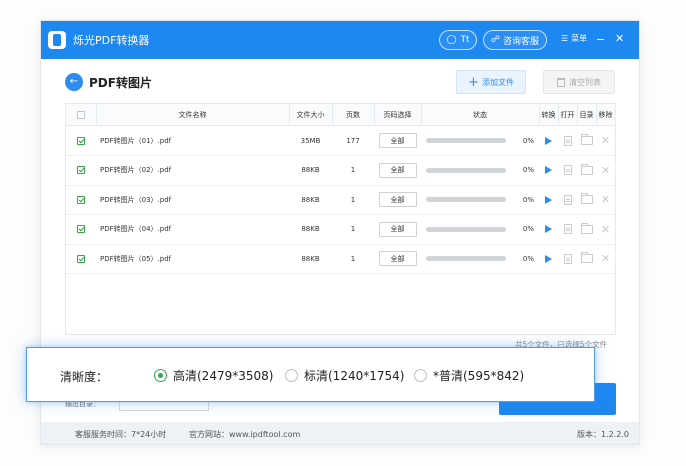 The width and height of the screenshot is (686, 466). Describe the element at coordinates (579, 82) in the screenshot. I see `clear-list-button: 清空列表` at that location.